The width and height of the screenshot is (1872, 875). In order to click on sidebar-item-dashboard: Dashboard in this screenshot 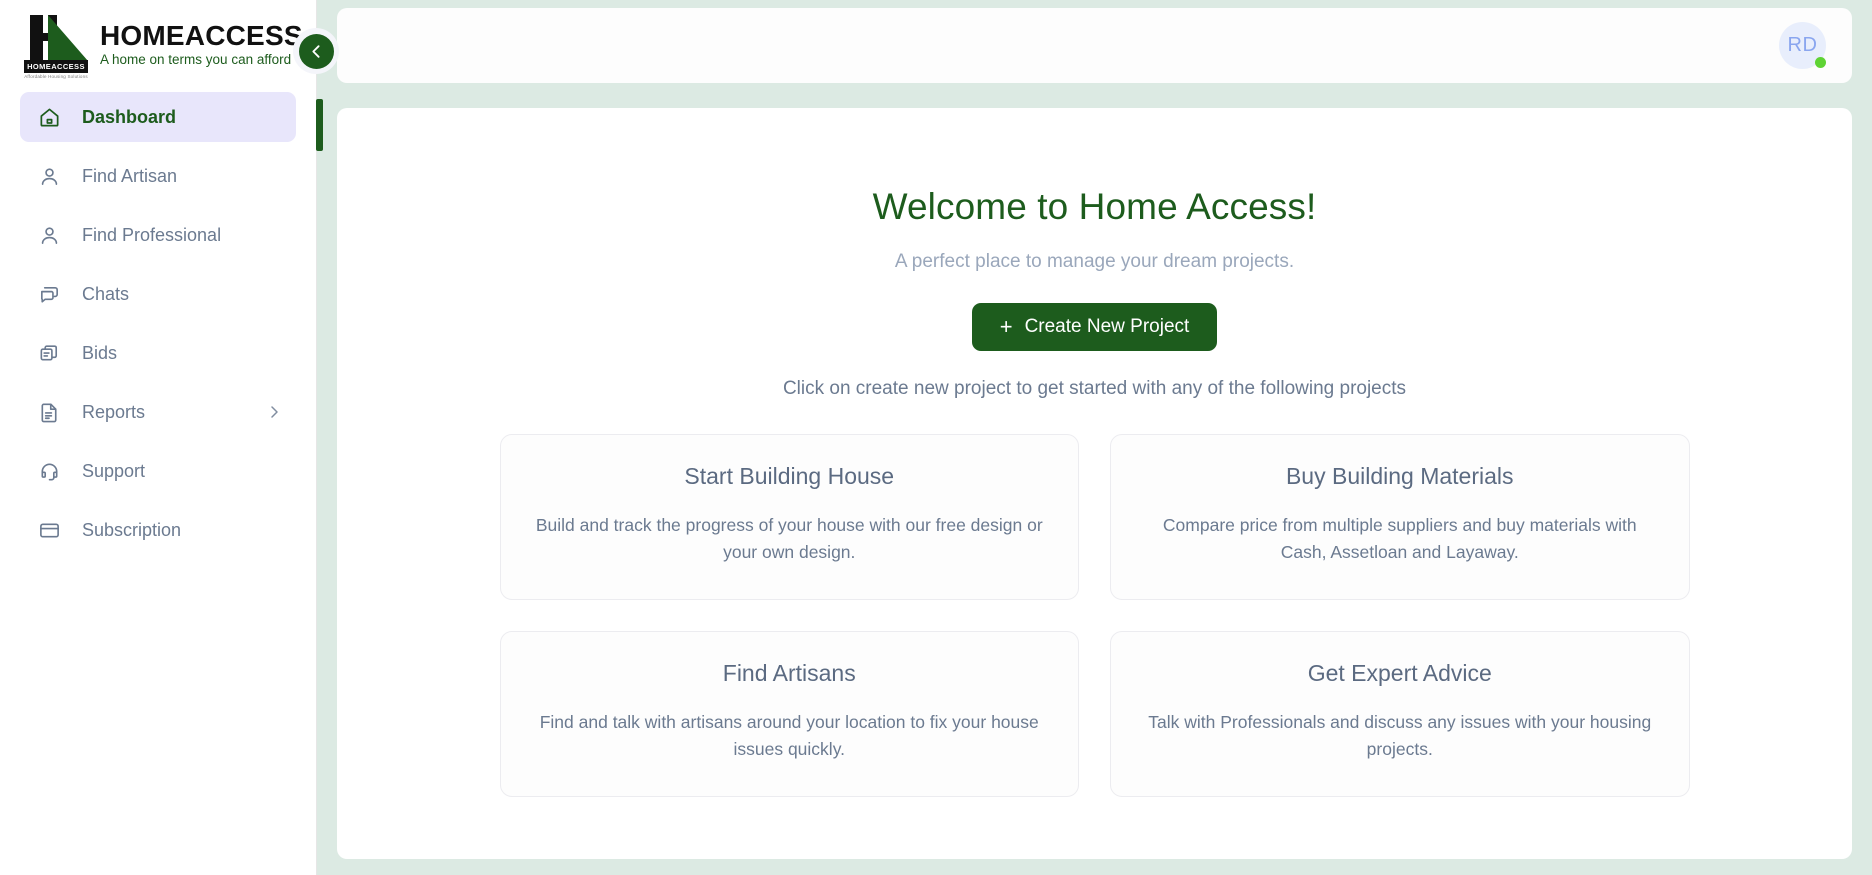, I will do `click(158, 117)`.